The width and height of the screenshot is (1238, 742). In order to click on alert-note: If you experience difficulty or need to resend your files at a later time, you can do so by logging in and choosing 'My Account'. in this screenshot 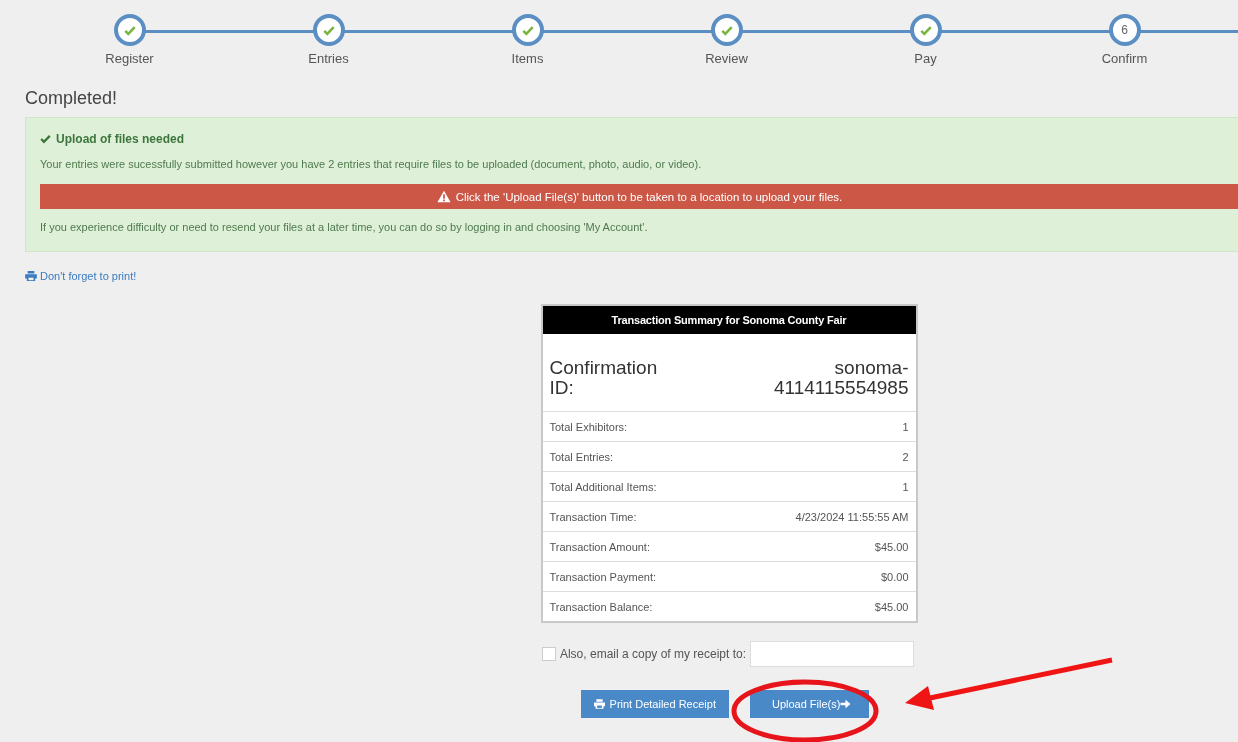, I will do `click(344, 227)`.